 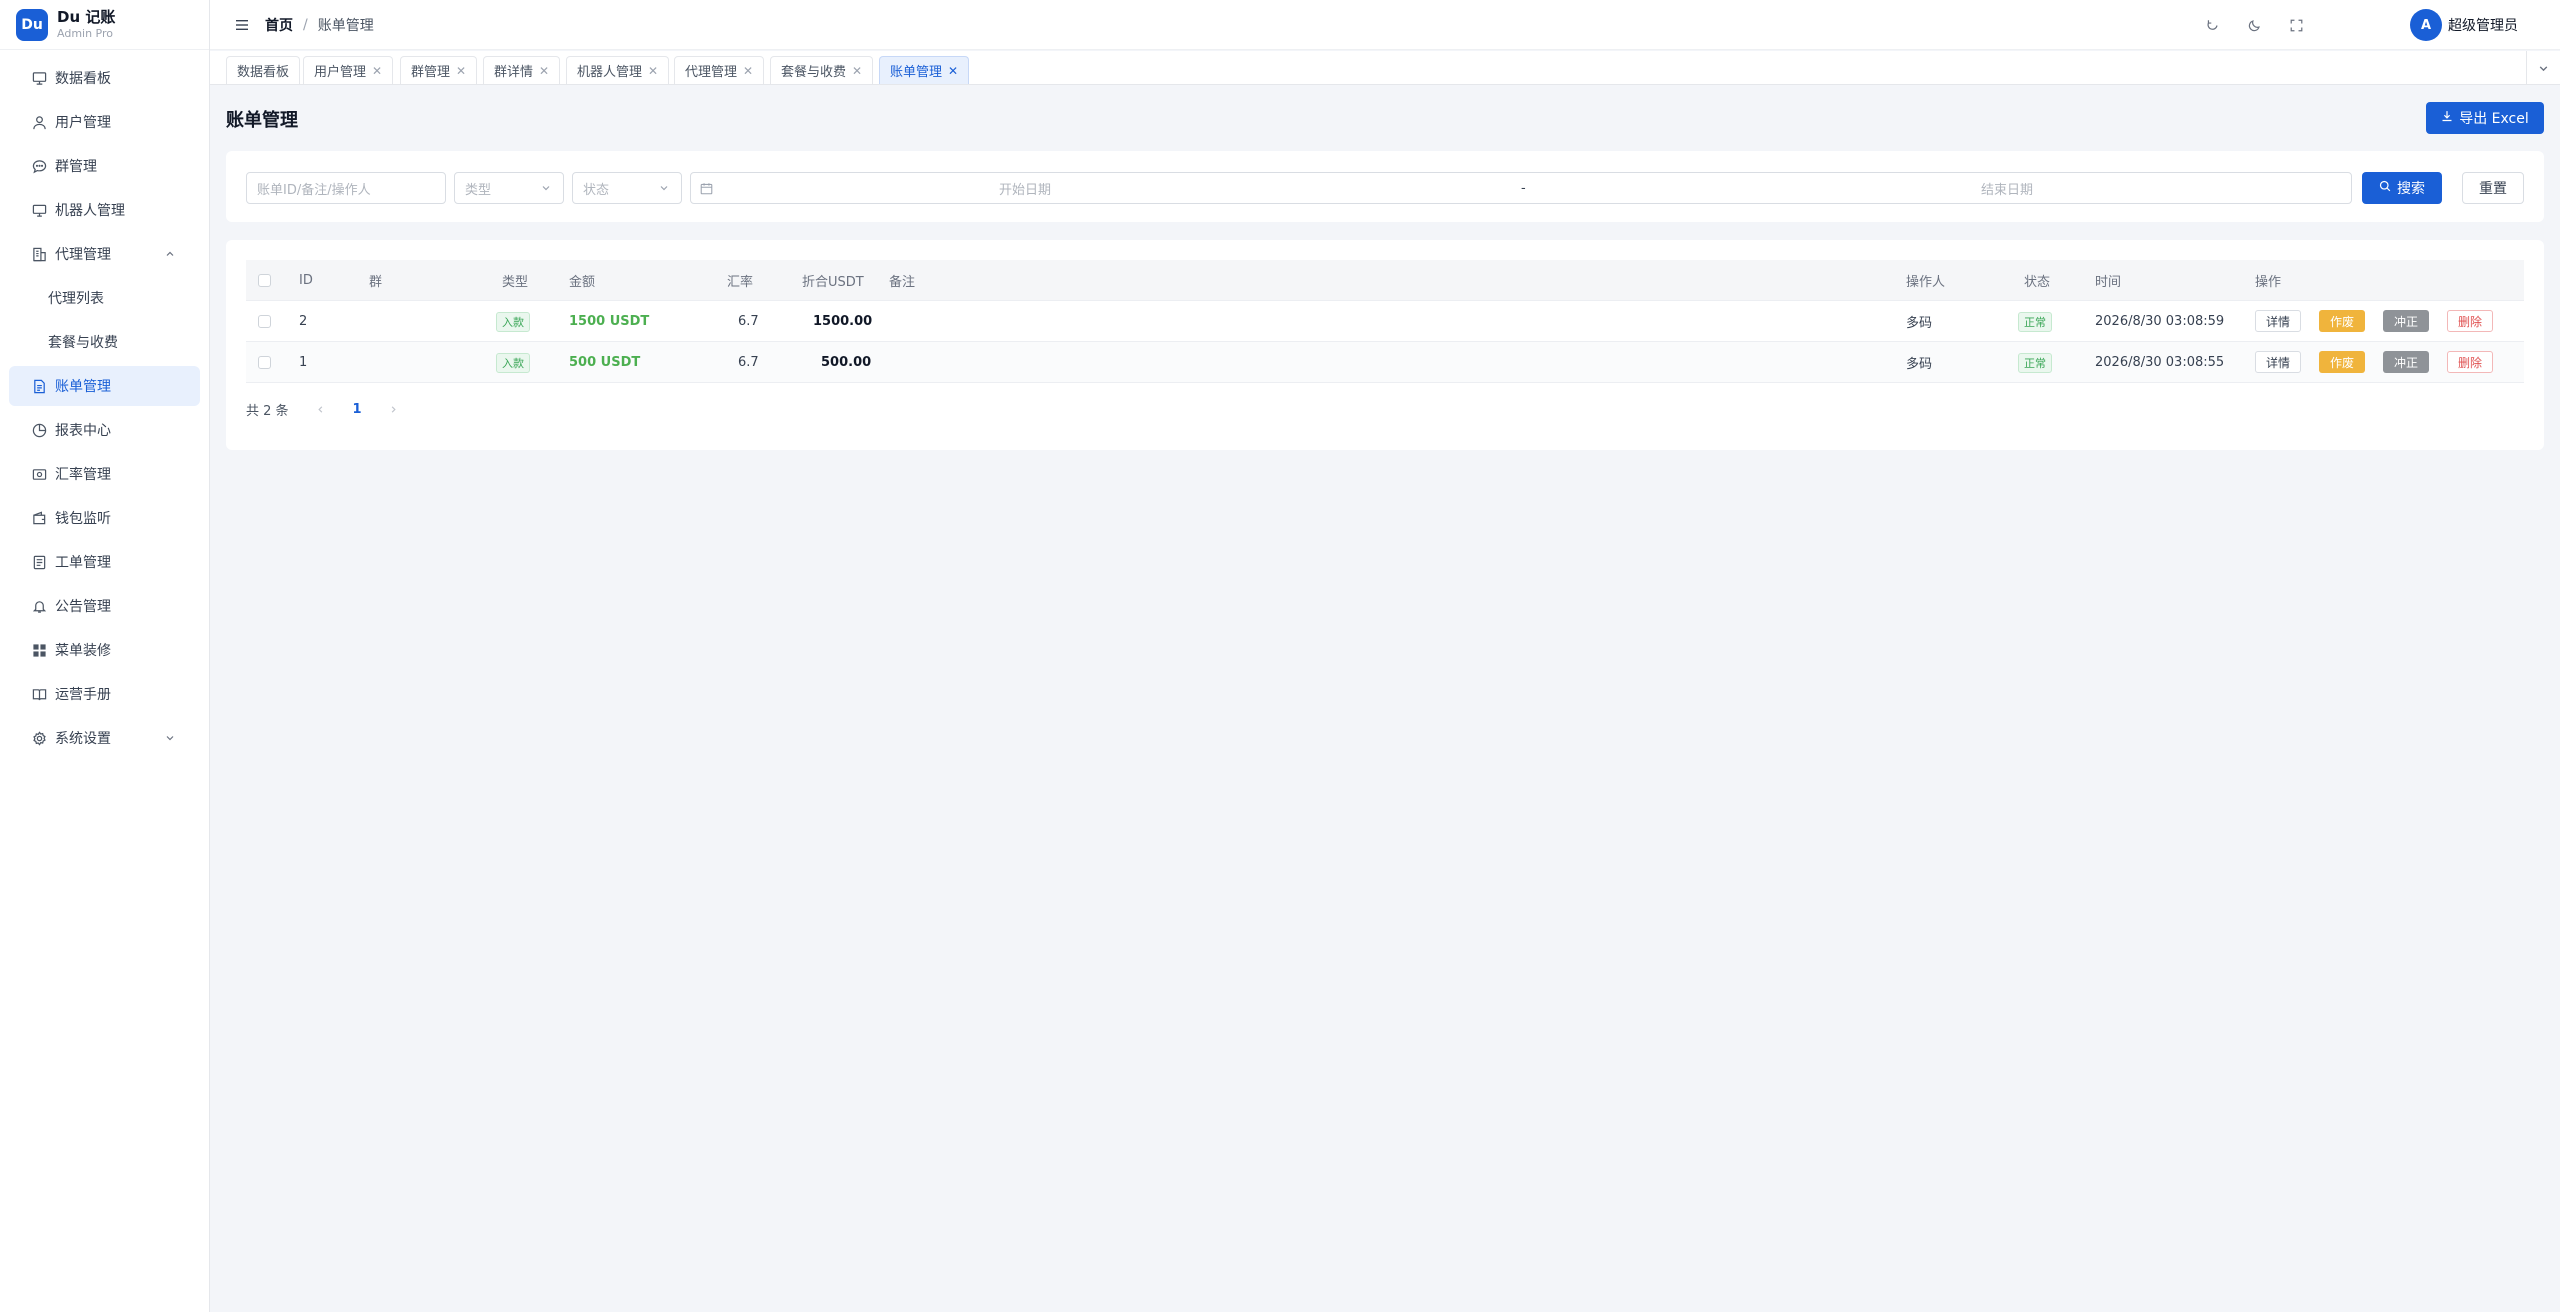 What do you see at coordinates (2493, 188) in the screenshot?
I see `reset-button: 重置` at bounding box center [2493, 188].